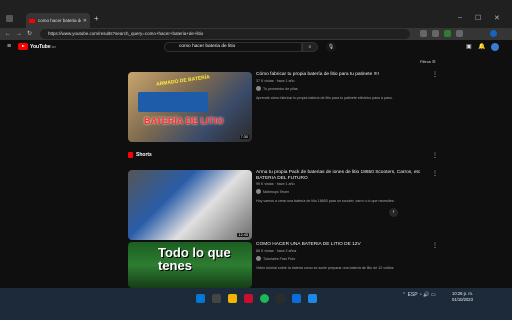  What do you see at coordinates (29, 34) in the screenshot?
I see `reload-icon: ↻` at bounding box center [29, 34].